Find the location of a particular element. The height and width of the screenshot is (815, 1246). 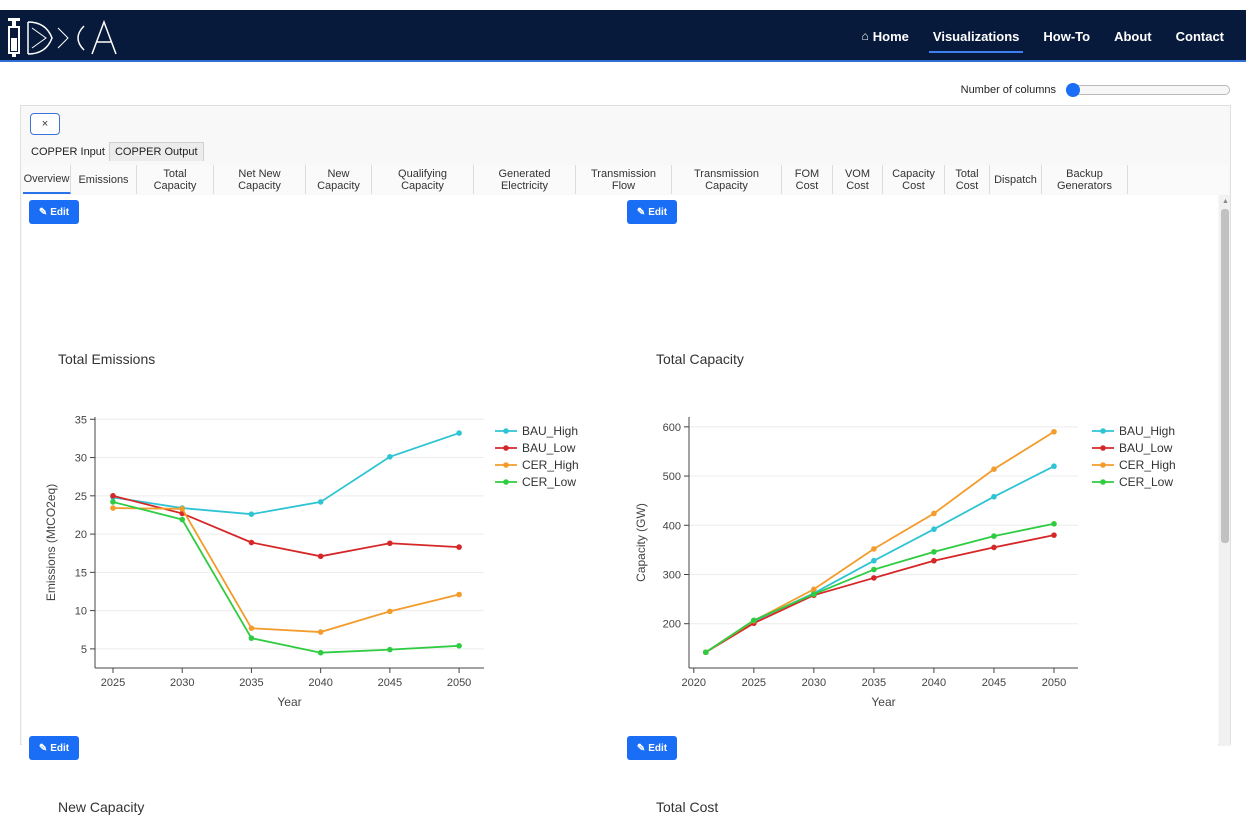

scroll-up-arrow-icon: ▲ is located at coordinates (1225, 201).